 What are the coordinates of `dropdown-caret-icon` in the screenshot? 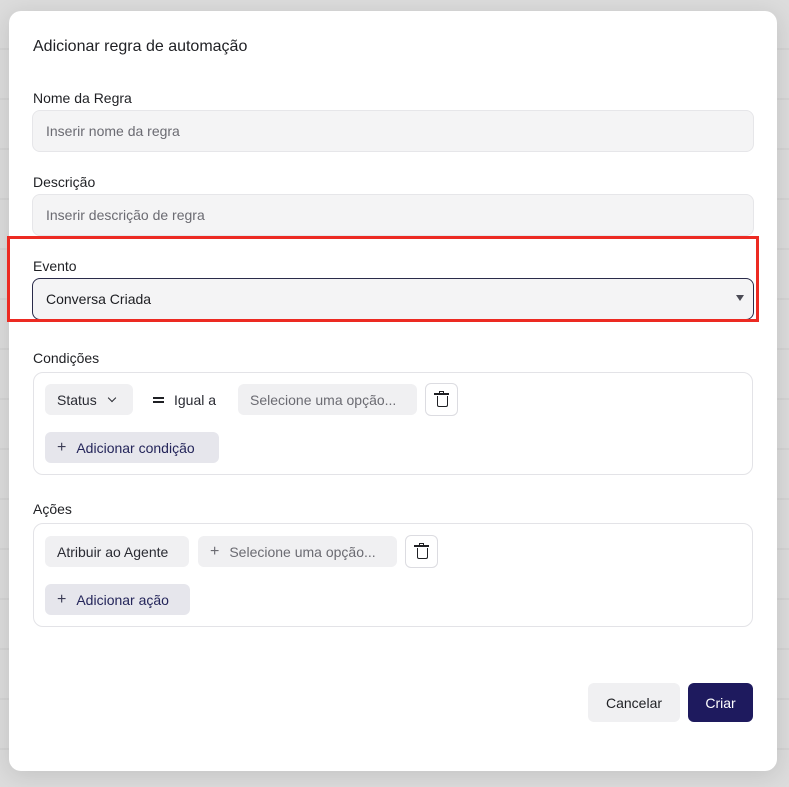 It's located at (740, 298).